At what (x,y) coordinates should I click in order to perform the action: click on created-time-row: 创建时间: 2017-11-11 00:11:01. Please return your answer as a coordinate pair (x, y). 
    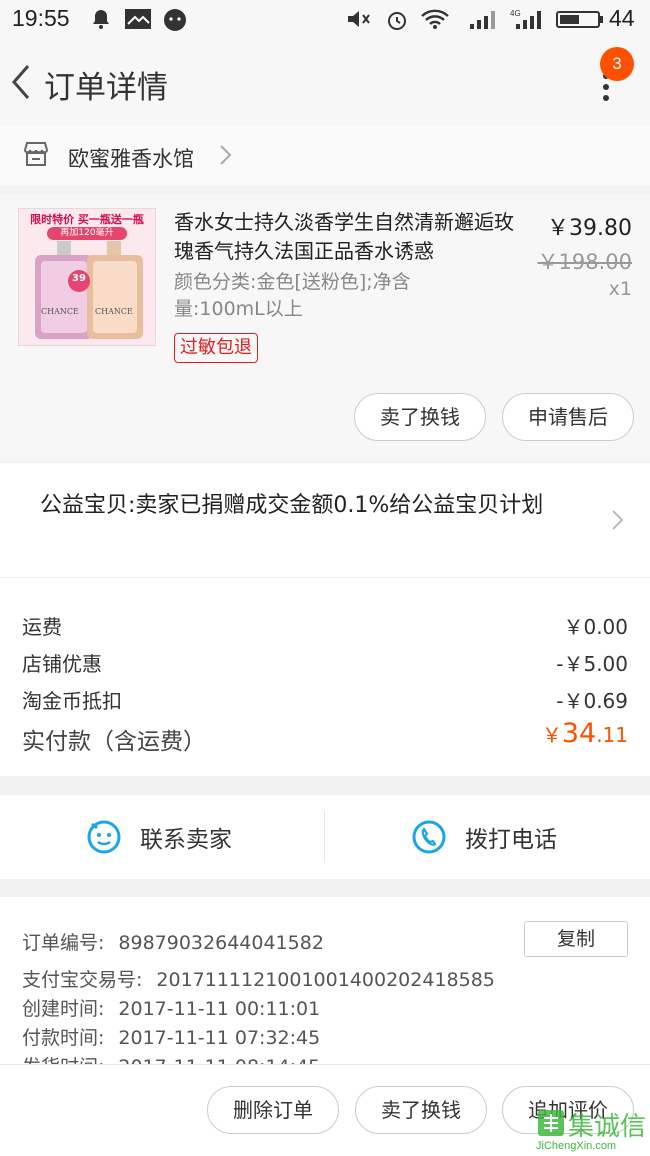
    Looking at the image, I should click on (171, 1007).